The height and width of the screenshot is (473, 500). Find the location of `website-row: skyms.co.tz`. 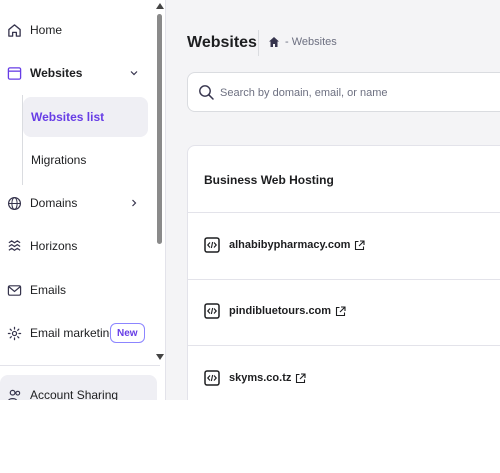

website-row: skyms.co.tz is located at coordinates (255, 378).